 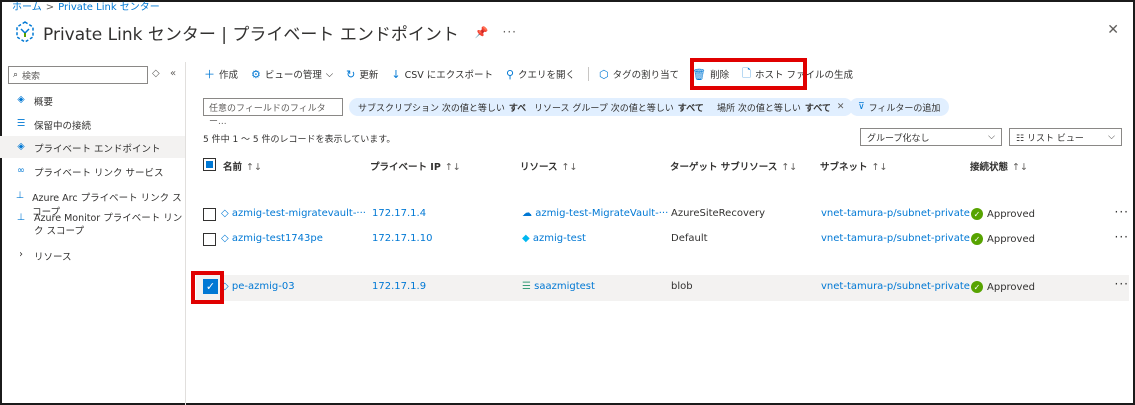 I want to click on sidebar-search-input: ⌕ 検索, so click(x=78, y=75).